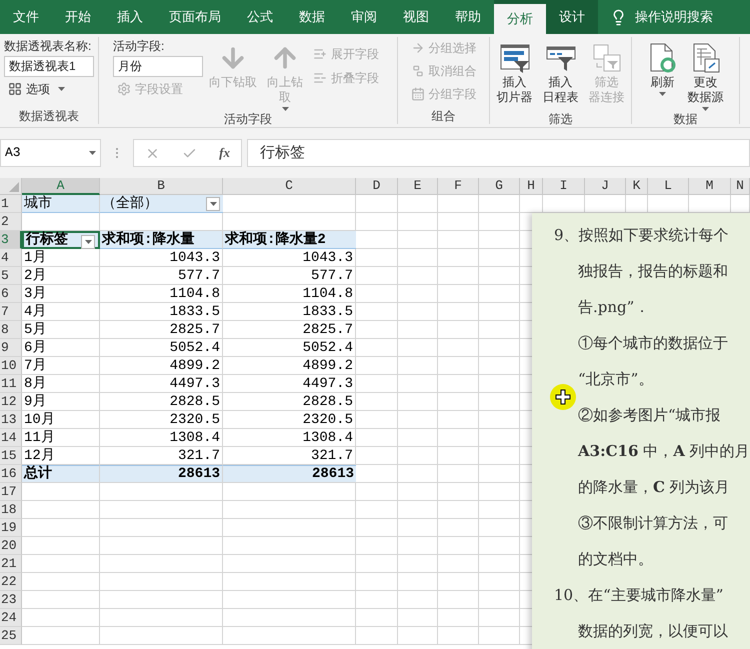 The image size is (750, 649). Describe the element at coordinates (706, 74) in the screenshot. I see `ribbon-button: 更改 数据源` at that location.